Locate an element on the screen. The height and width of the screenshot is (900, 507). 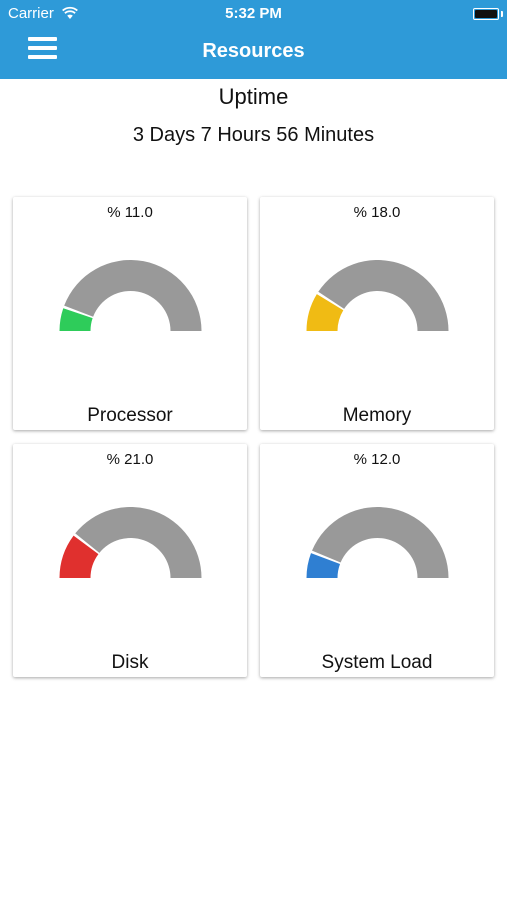
gauge-percent: % 11.0 is located at coordinates (130, 212).